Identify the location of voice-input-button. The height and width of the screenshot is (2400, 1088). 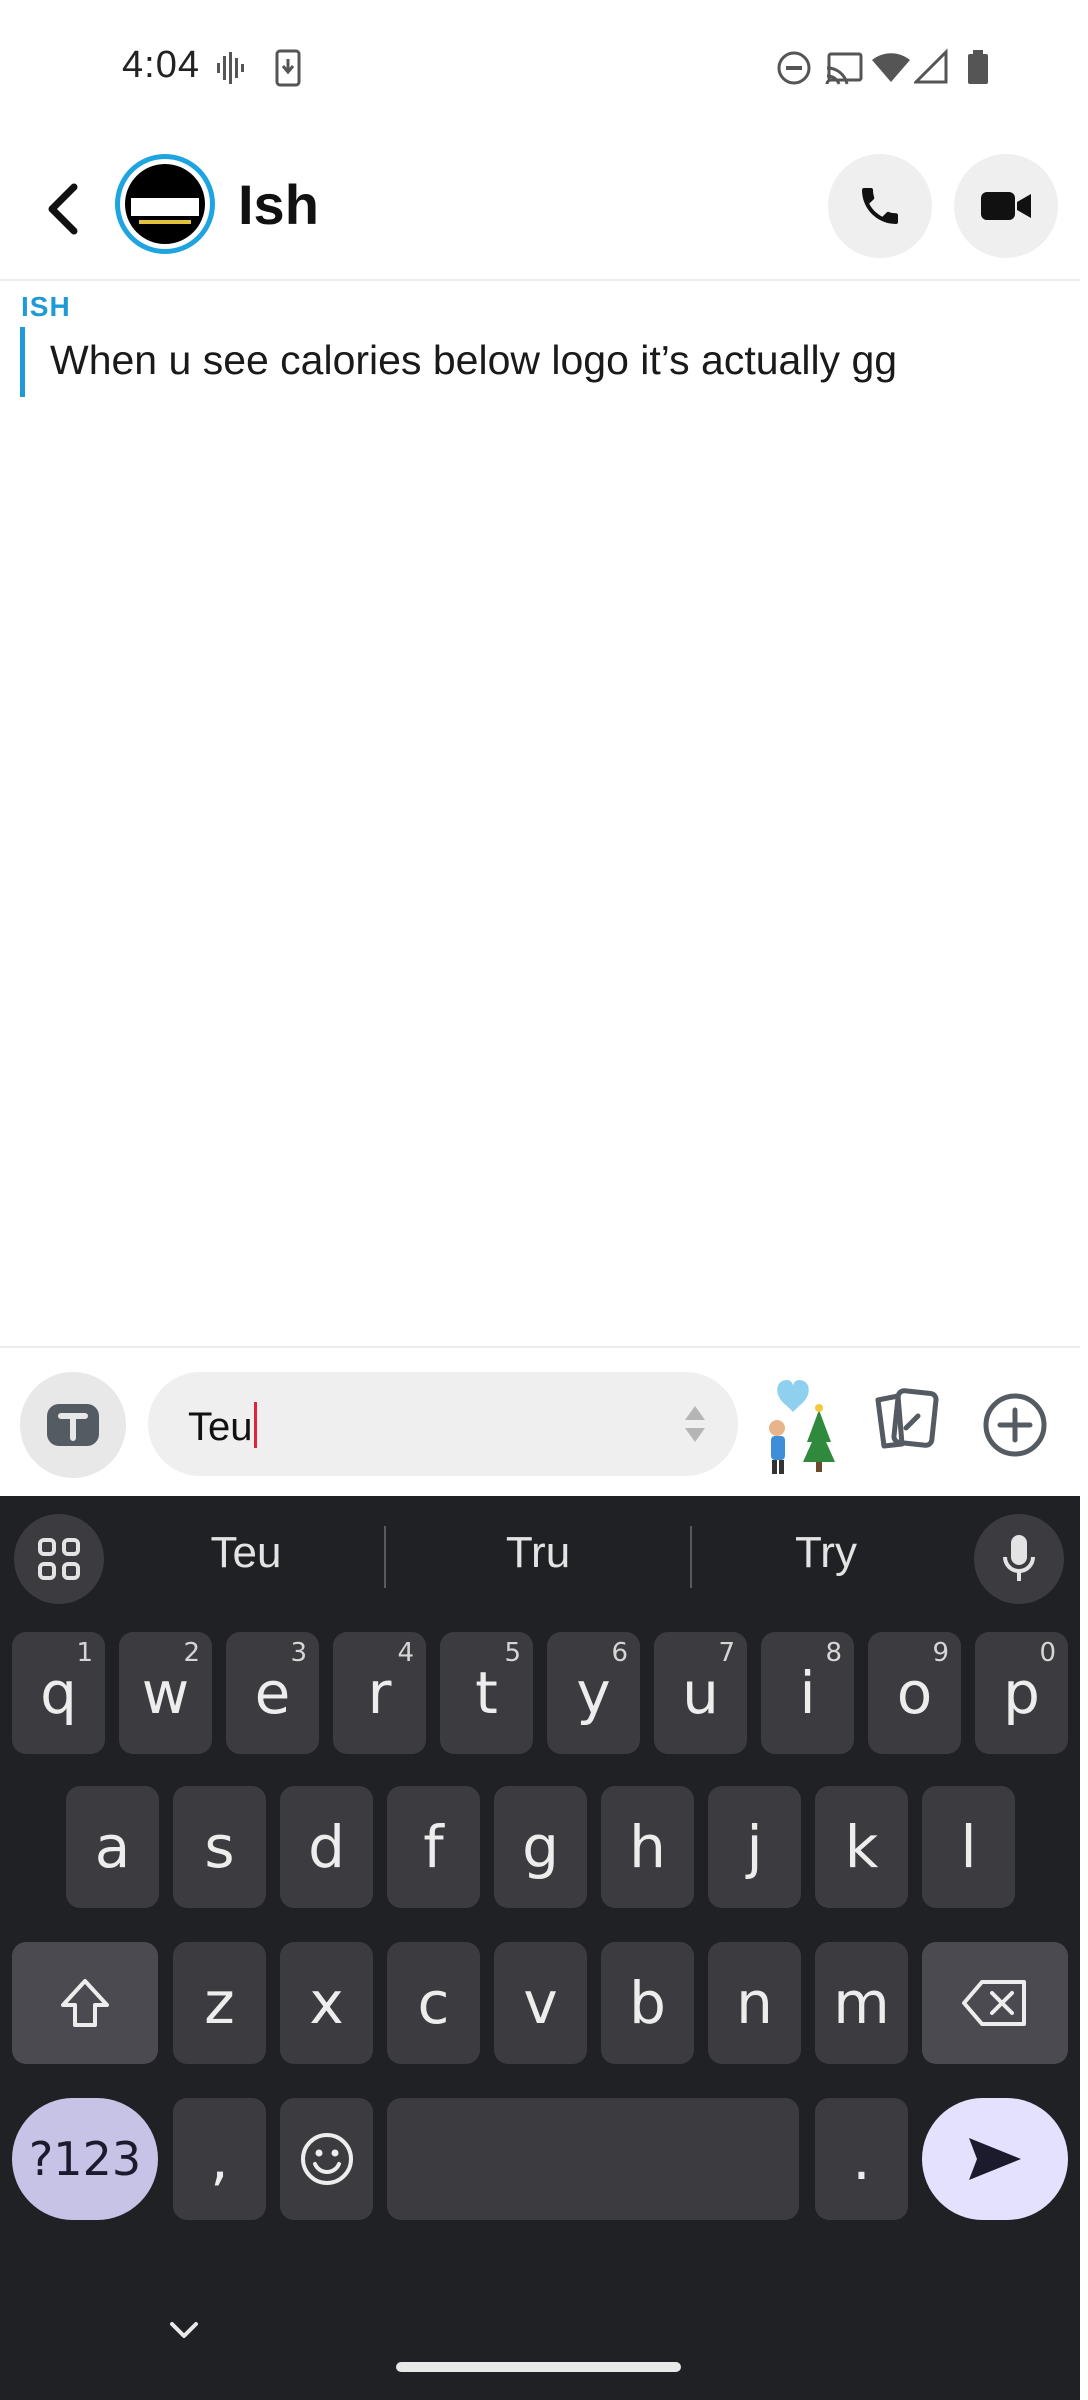
(1019, 1559).